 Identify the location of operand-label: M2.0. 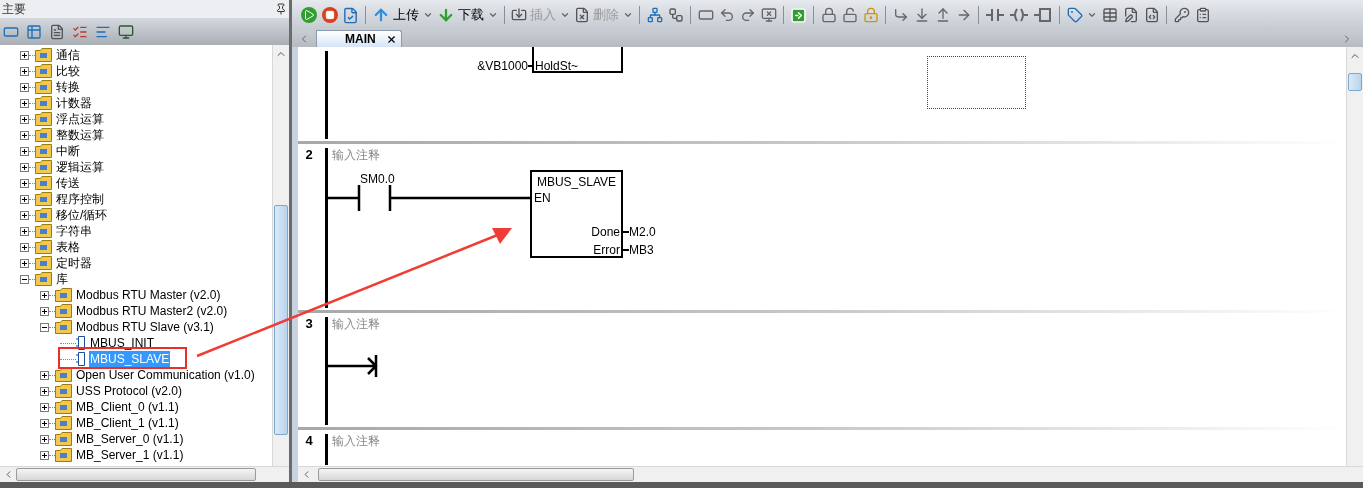
(642, 232).